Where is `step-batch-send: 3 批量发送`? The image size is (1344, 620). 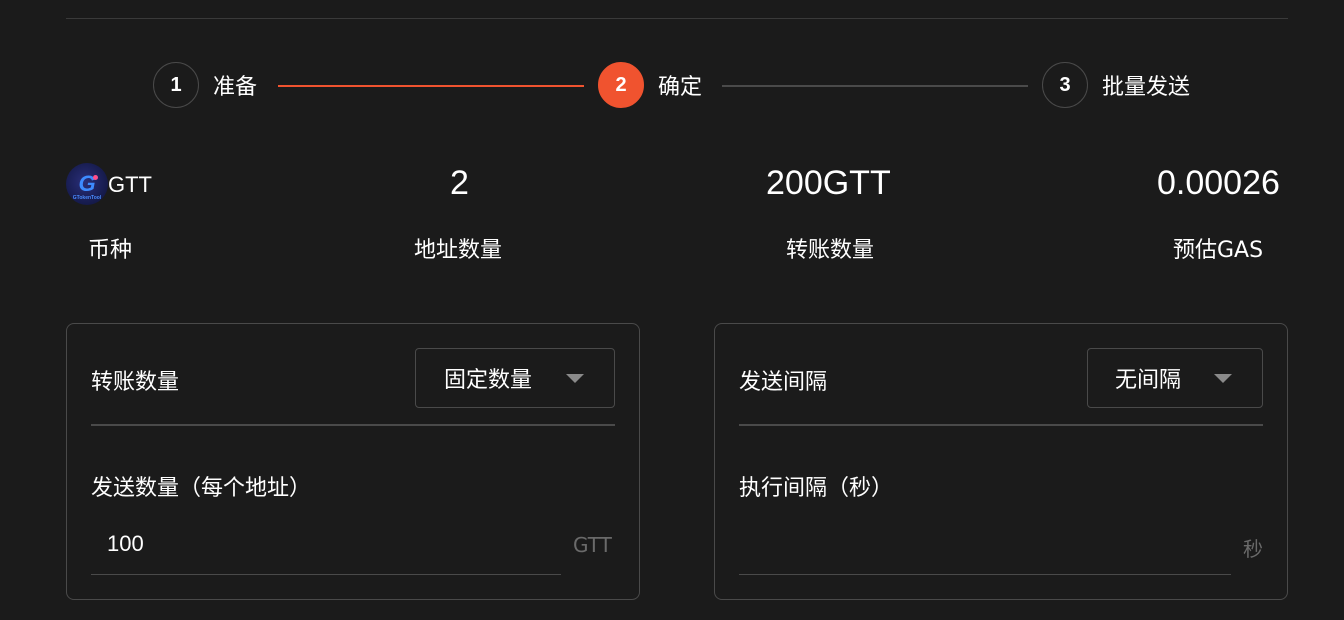
step-batch-send: 3 批量发送 is located at coordinates (1116, 85).